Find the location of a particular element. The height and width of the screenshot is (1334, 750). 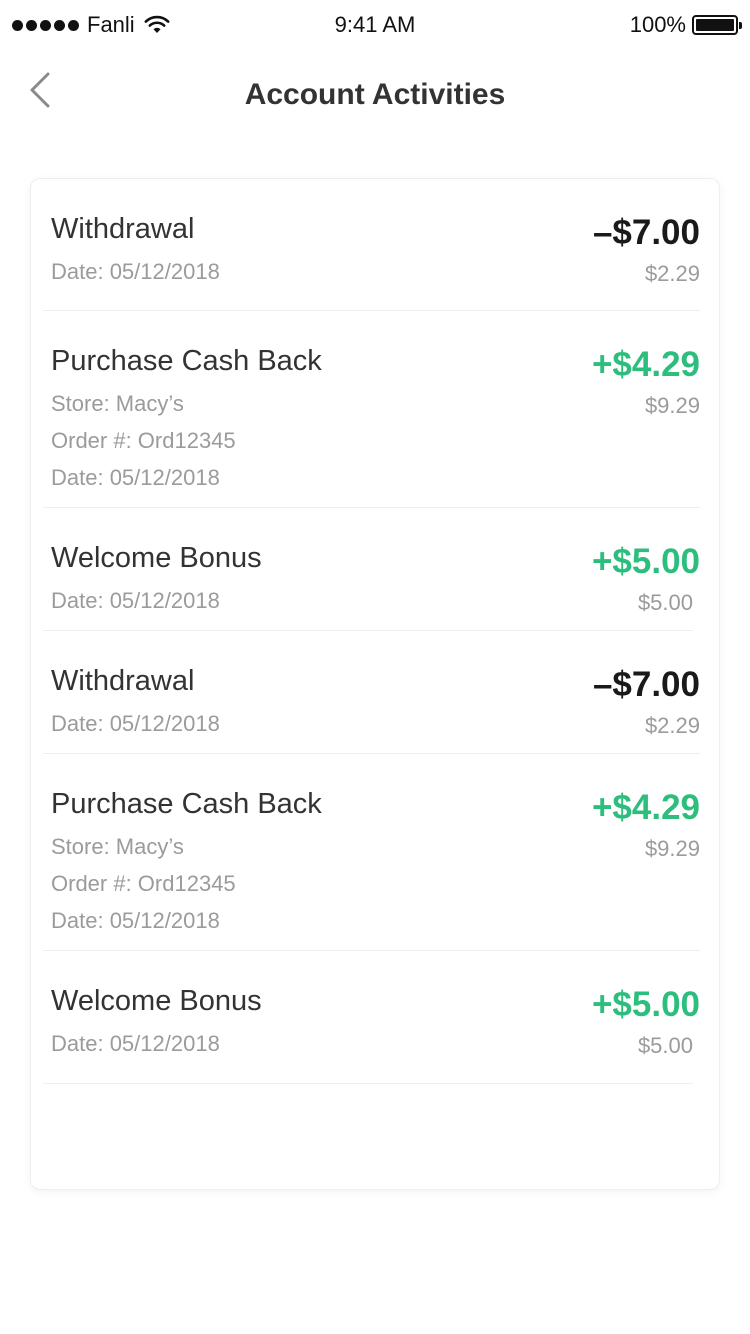

nav-bar: Account Activities is located at coordinates (375, 98).